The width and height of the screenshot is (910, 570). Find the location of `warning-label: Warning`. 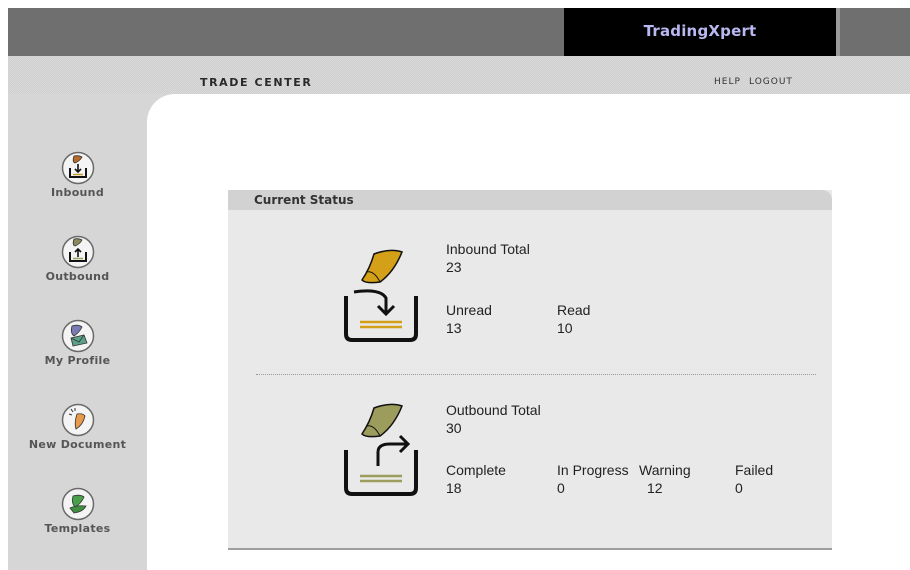

warning-label: Warning is located at coordinates (665, 470).